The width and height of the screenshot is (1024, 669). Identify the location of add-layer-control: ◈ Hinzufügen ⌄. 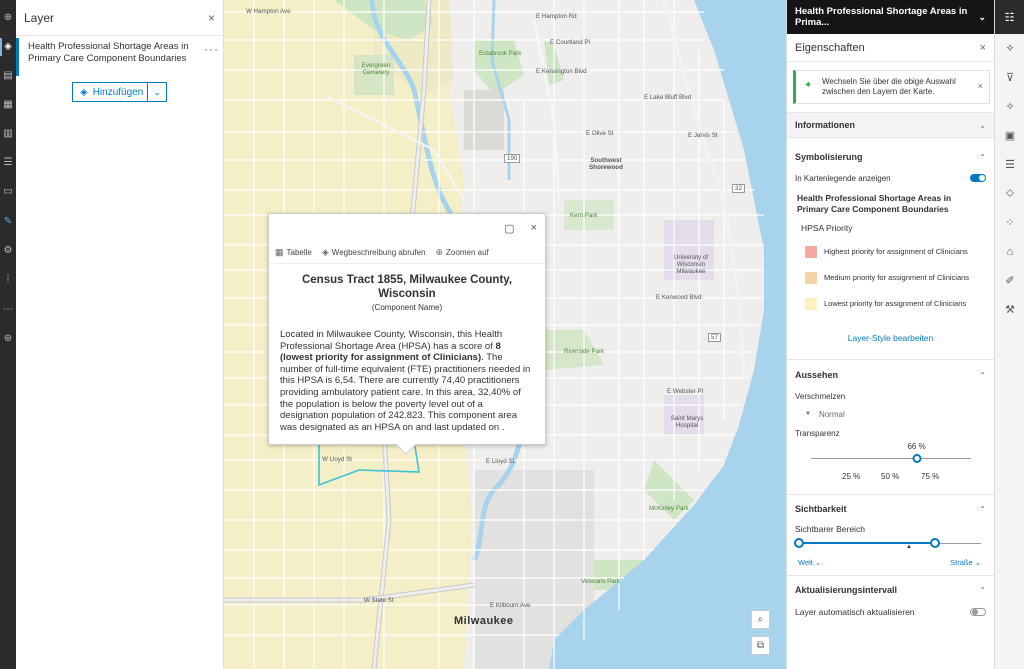
(119, 92).